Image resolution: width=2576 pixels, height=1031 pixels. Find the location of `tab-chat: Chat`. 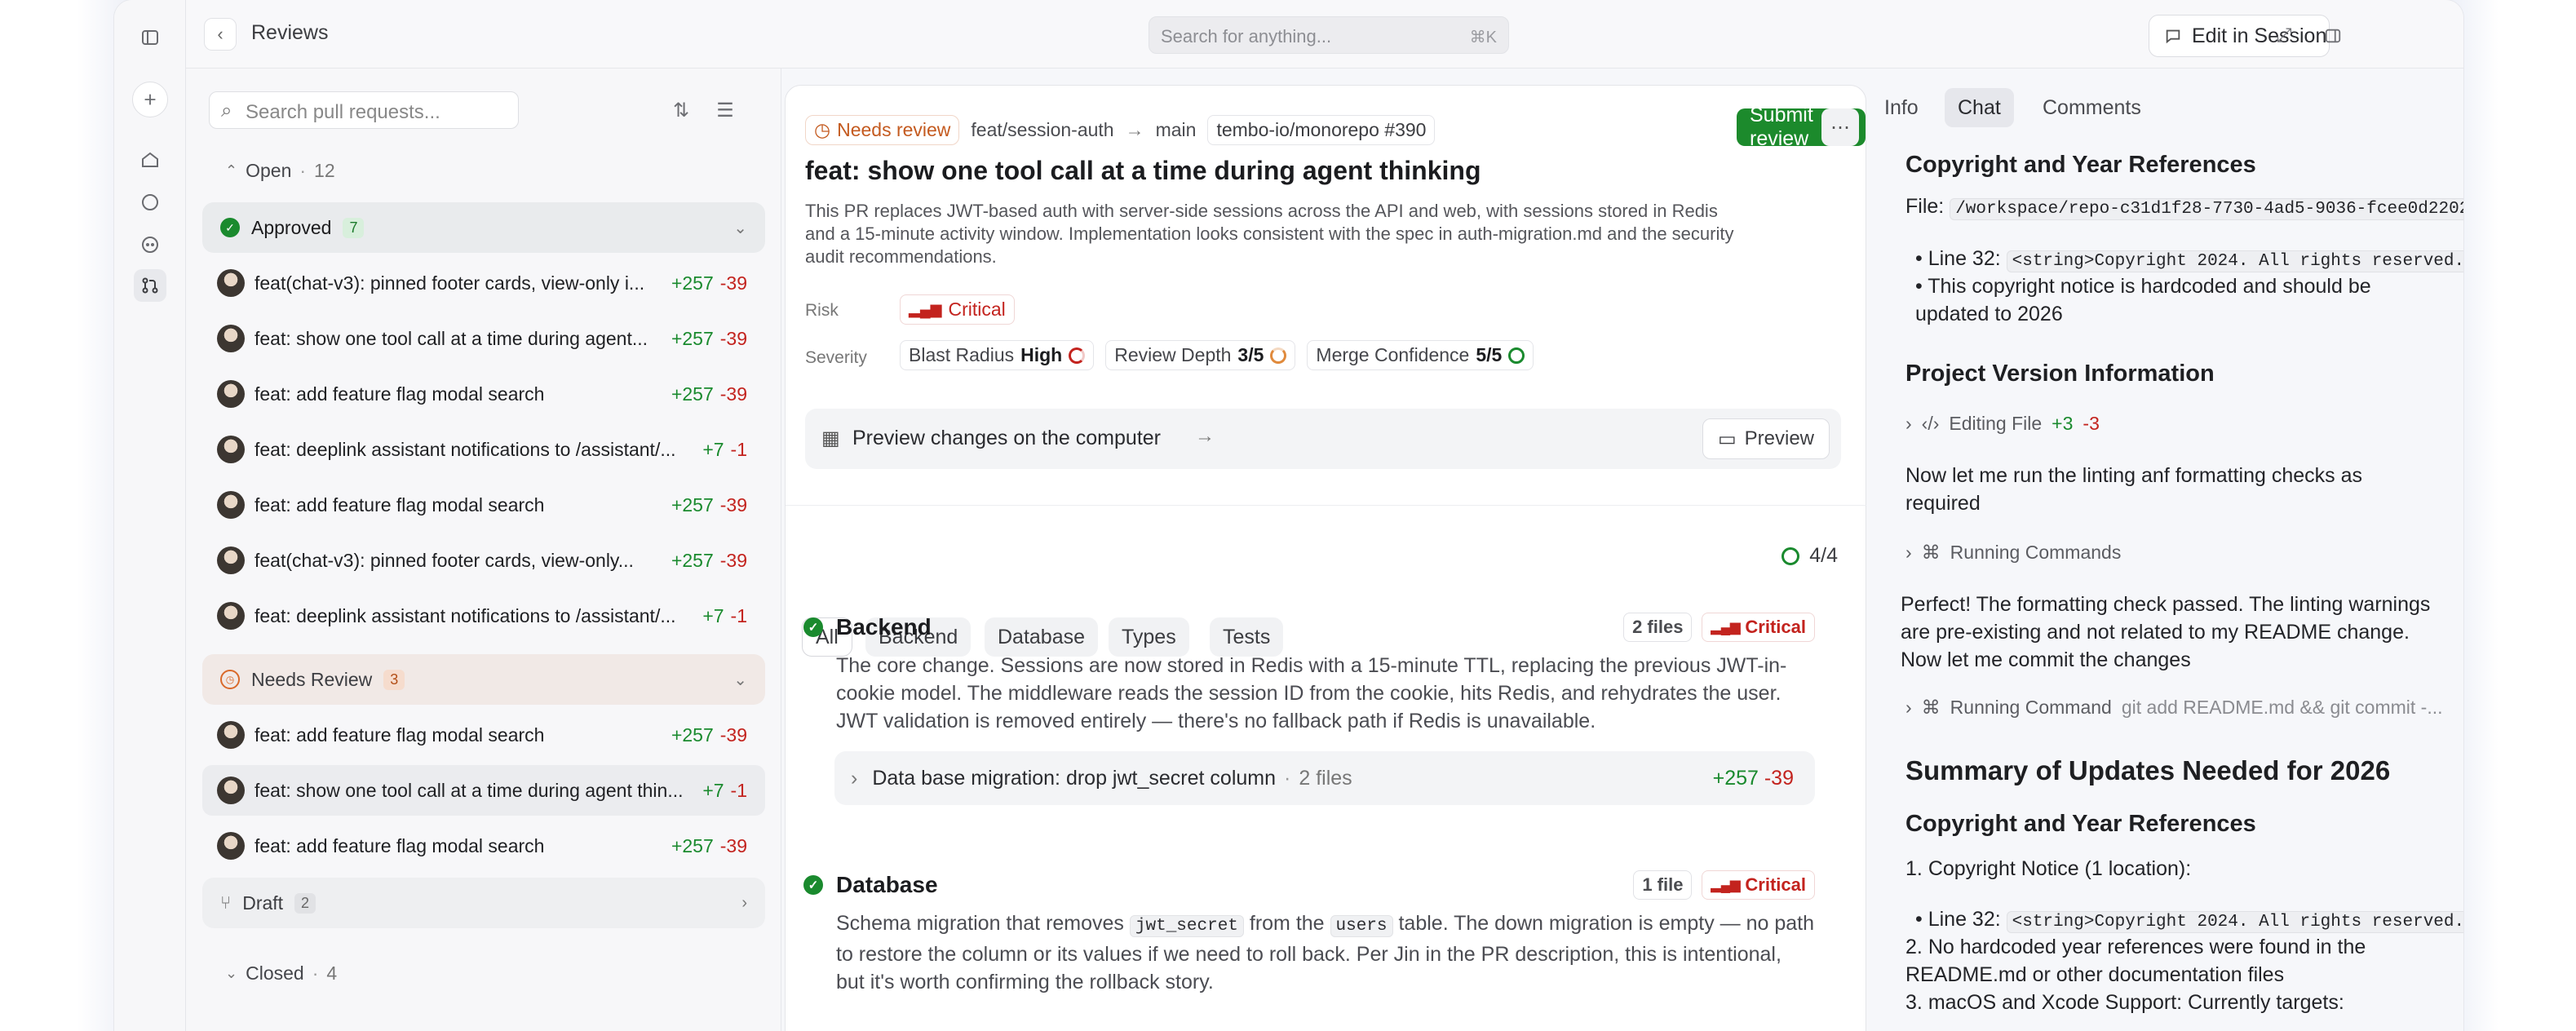

tab-chat: Chat is located at coordinates (1979, 107).